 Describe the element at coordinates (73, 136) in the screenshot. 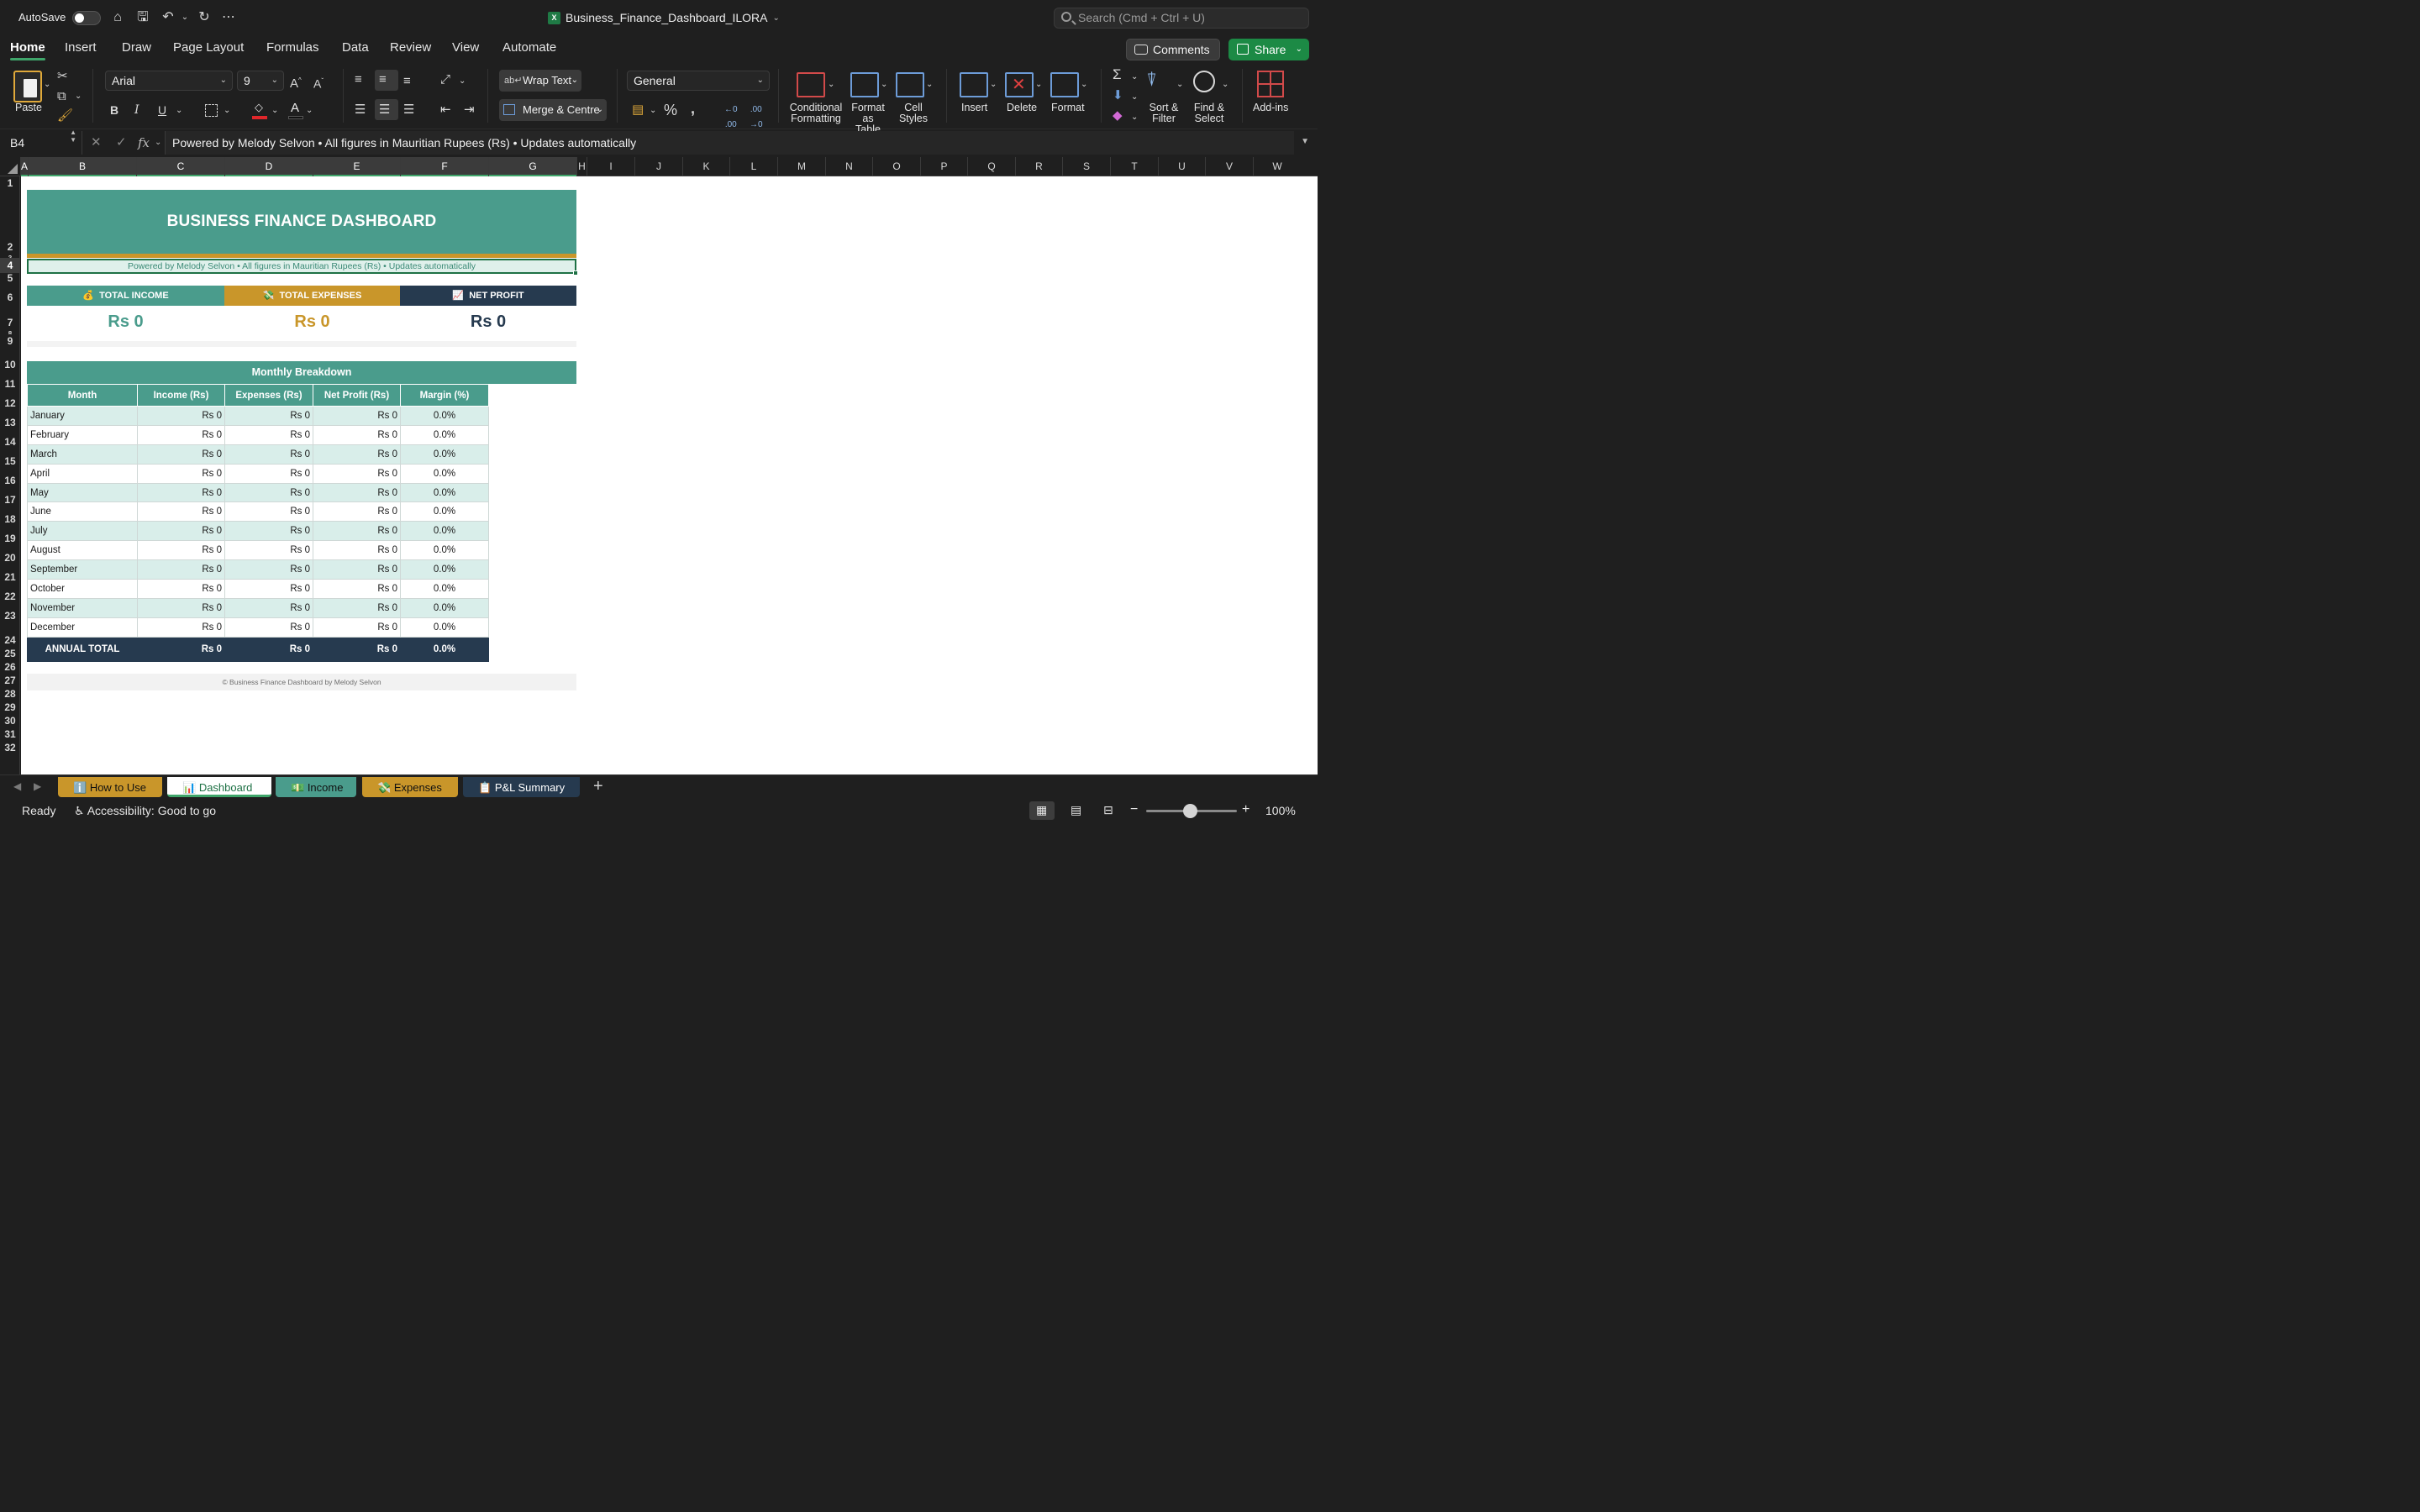

I see `name-box-stepper-icon: ▲ ▼` at that location.